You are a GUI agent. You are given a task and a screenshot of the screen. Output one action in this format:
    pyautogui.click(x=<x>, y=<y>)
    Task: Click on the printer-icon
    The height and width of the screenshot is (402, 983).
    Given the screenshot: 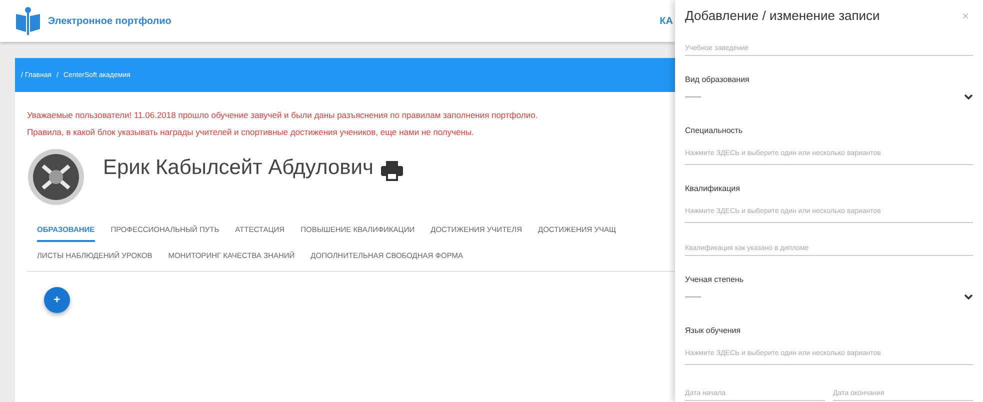 What is the action you would take?
    pyautogui.click(x=392, y=171)
    